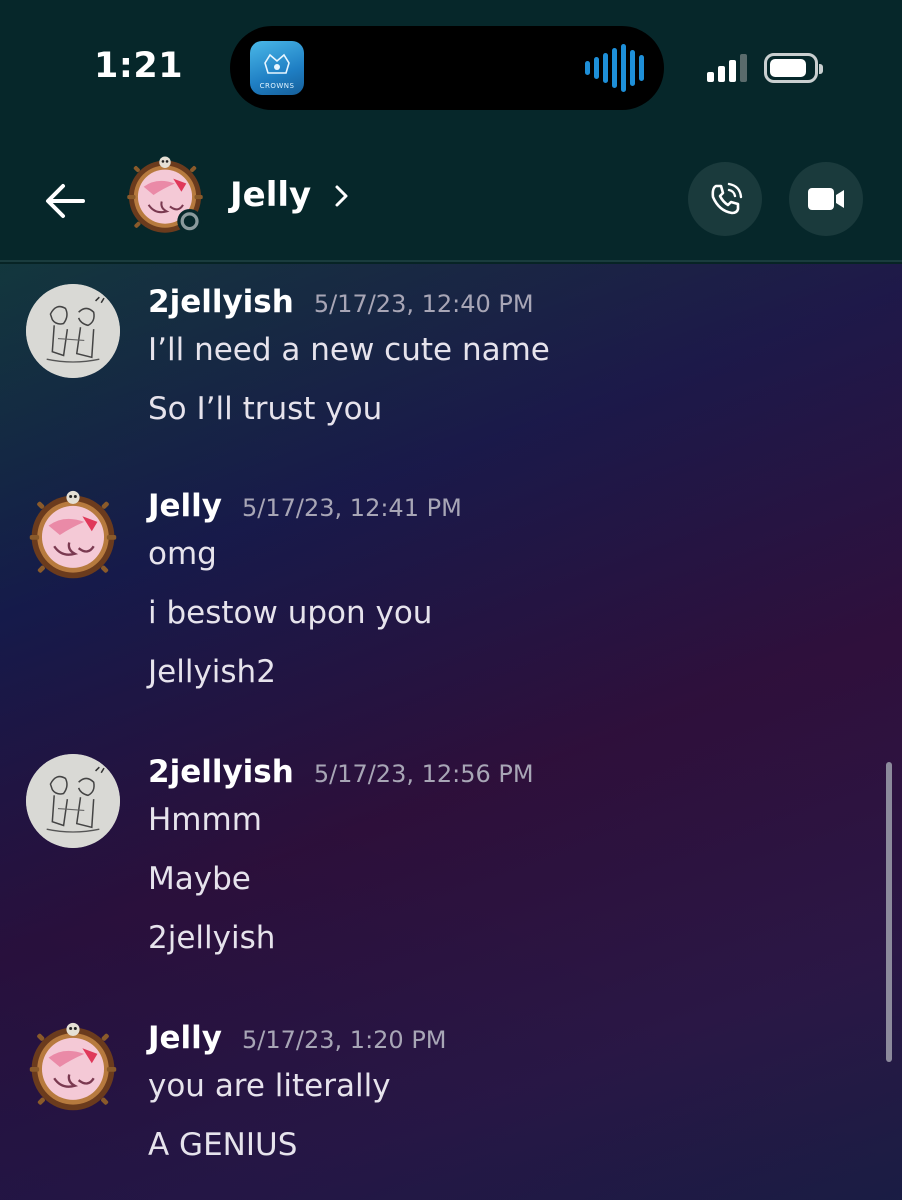  I want to click on live-activity-app-label: CROWNS, so click(277, 86).